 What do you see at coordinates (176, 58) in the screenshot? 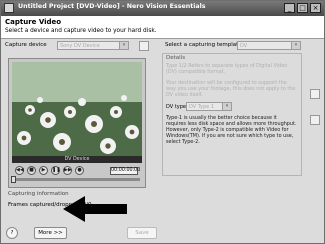
I see `details-label: Details` at bounding box center [176, 58].